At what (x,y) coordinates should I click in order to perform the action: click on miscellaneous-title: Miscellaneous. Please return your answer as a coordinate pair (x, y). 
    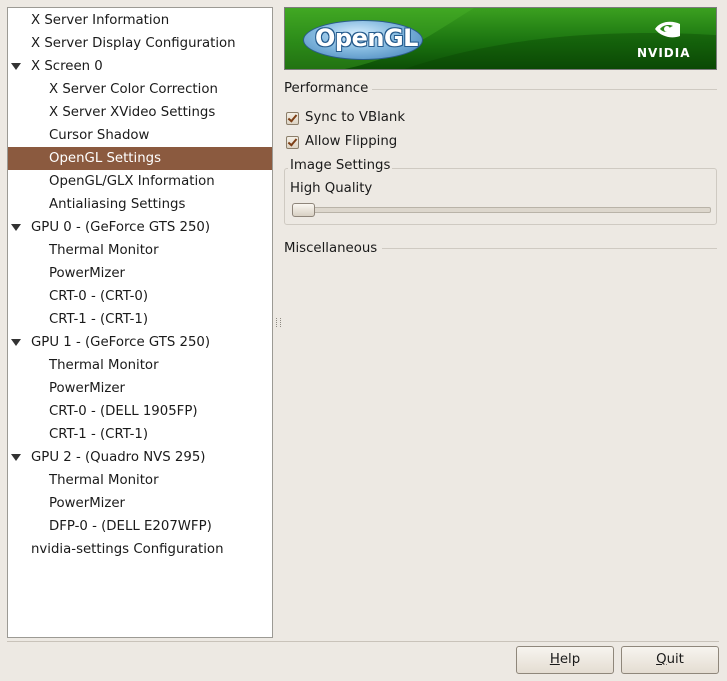
    Looking at the image, I should click on (331, 248).